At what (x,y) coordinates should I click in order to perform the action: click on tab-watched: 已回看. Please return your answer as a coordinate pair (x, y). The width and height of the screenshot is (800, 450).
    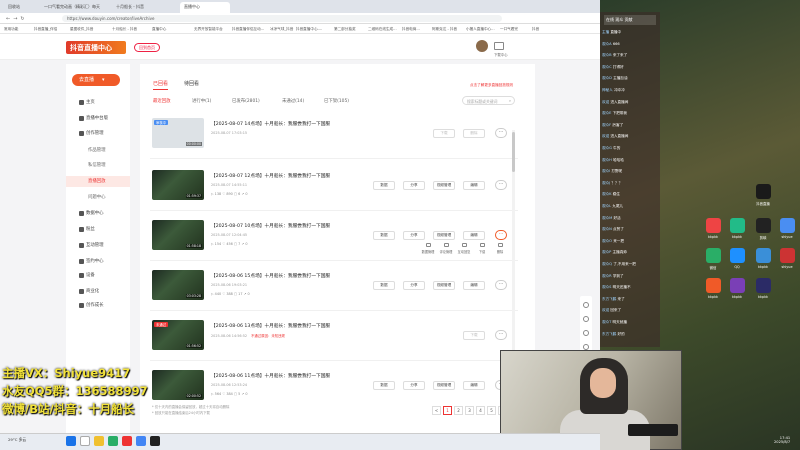
    Looking at the image, I should click on (161, 85).